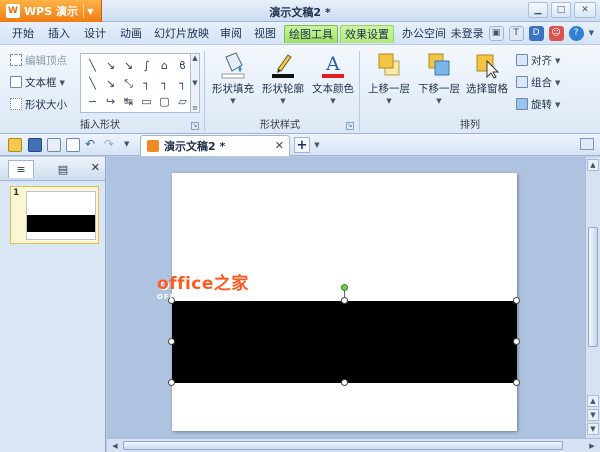  I want to click on open-folder-icon, so click(15, 145).